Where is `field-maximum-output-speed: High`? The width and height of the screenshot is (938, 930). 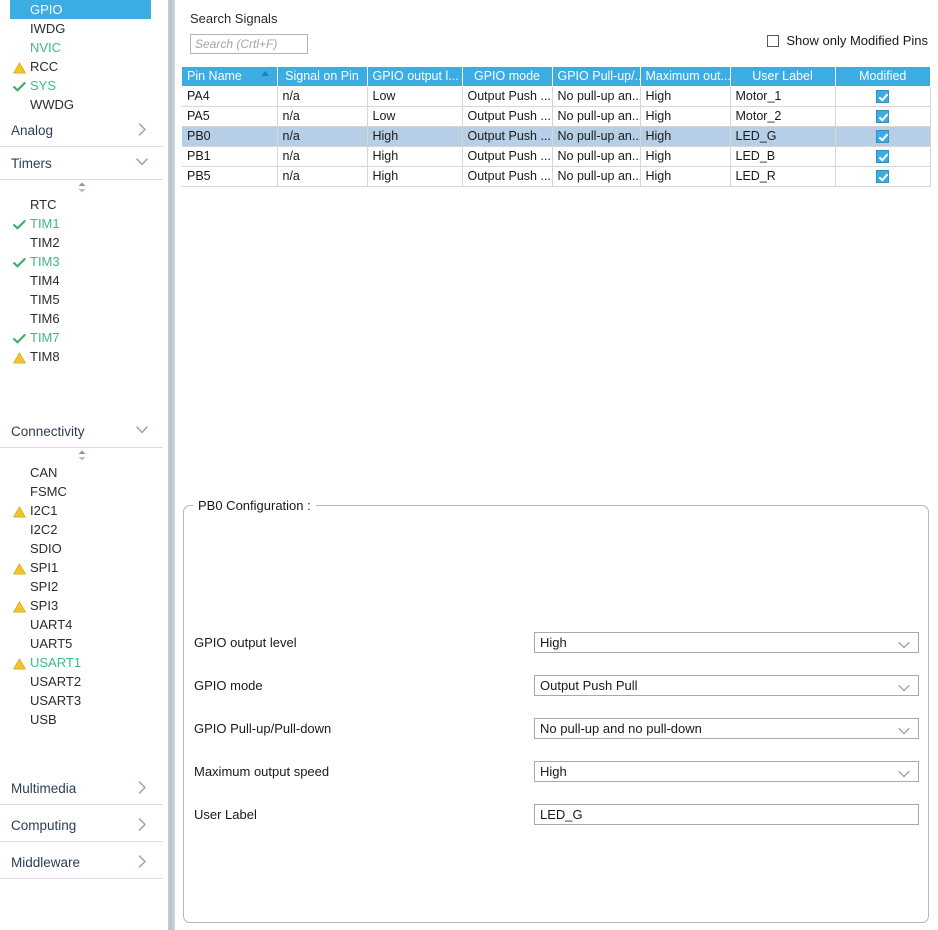 field-maximum-output-speed: High is located at coordinates (726, 771).